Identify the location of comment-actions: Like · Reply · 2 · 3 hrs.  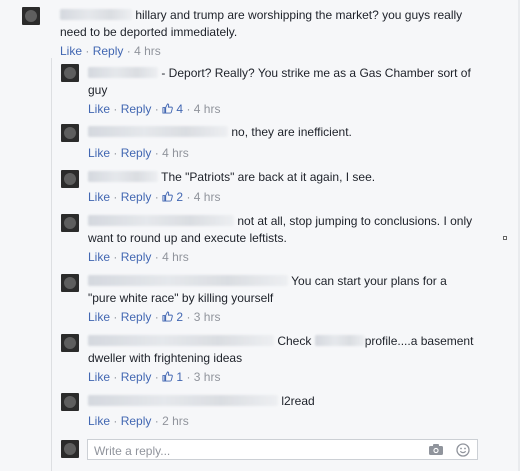
(154, 317).